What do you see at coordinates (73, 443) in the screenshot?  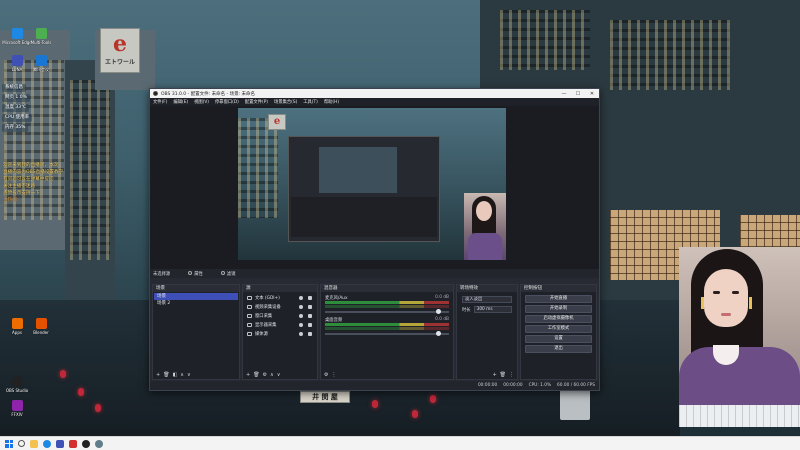 I see `app-icon` at bounding box center [73, 443].